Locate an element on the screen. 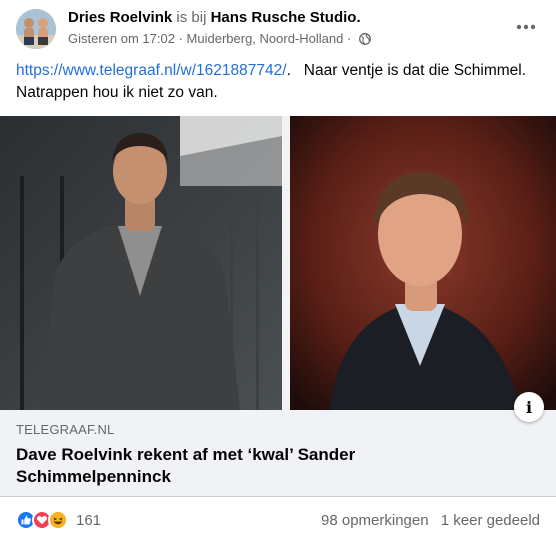 The width and height of the screenshot is (556, 542). post-timestamp: Gisteren om 17:02 is located at coordinates (121, 38).